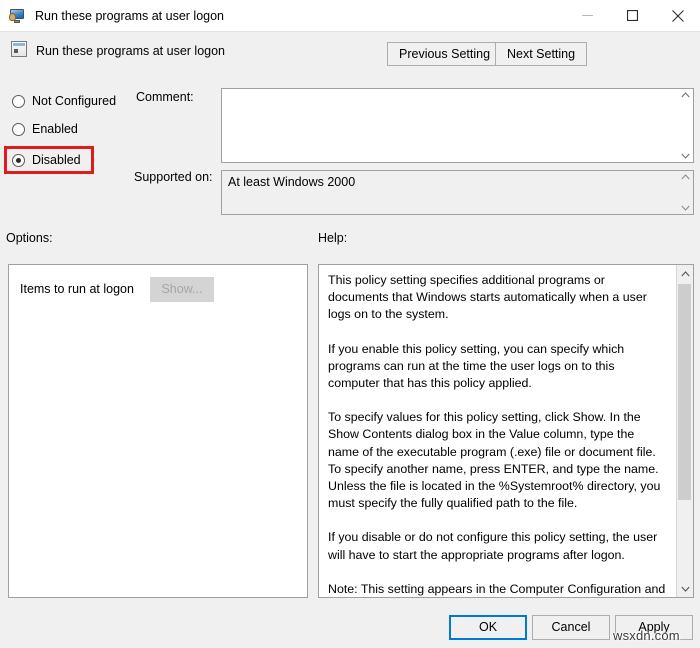 Image resolution: width=700 pixels, height=648 pixels. Describe the element at coordinates (74, 101) in the screenshot. I see `radio-not-configured-label: Not Configured` at that location.